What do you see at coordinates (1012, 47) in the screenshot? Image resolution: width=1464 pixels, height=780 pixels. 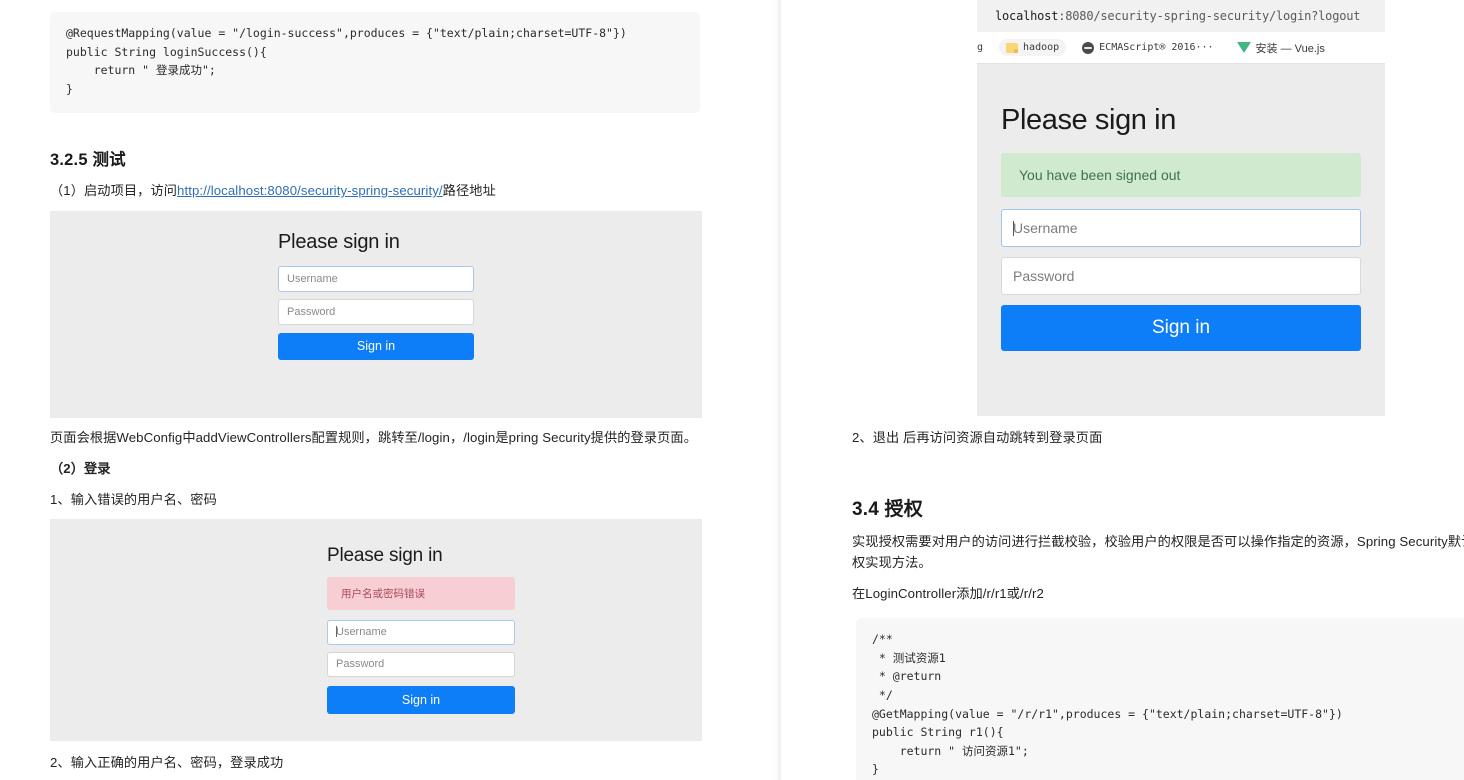 I see `folder-icon` at bounding box center [1012, 47].